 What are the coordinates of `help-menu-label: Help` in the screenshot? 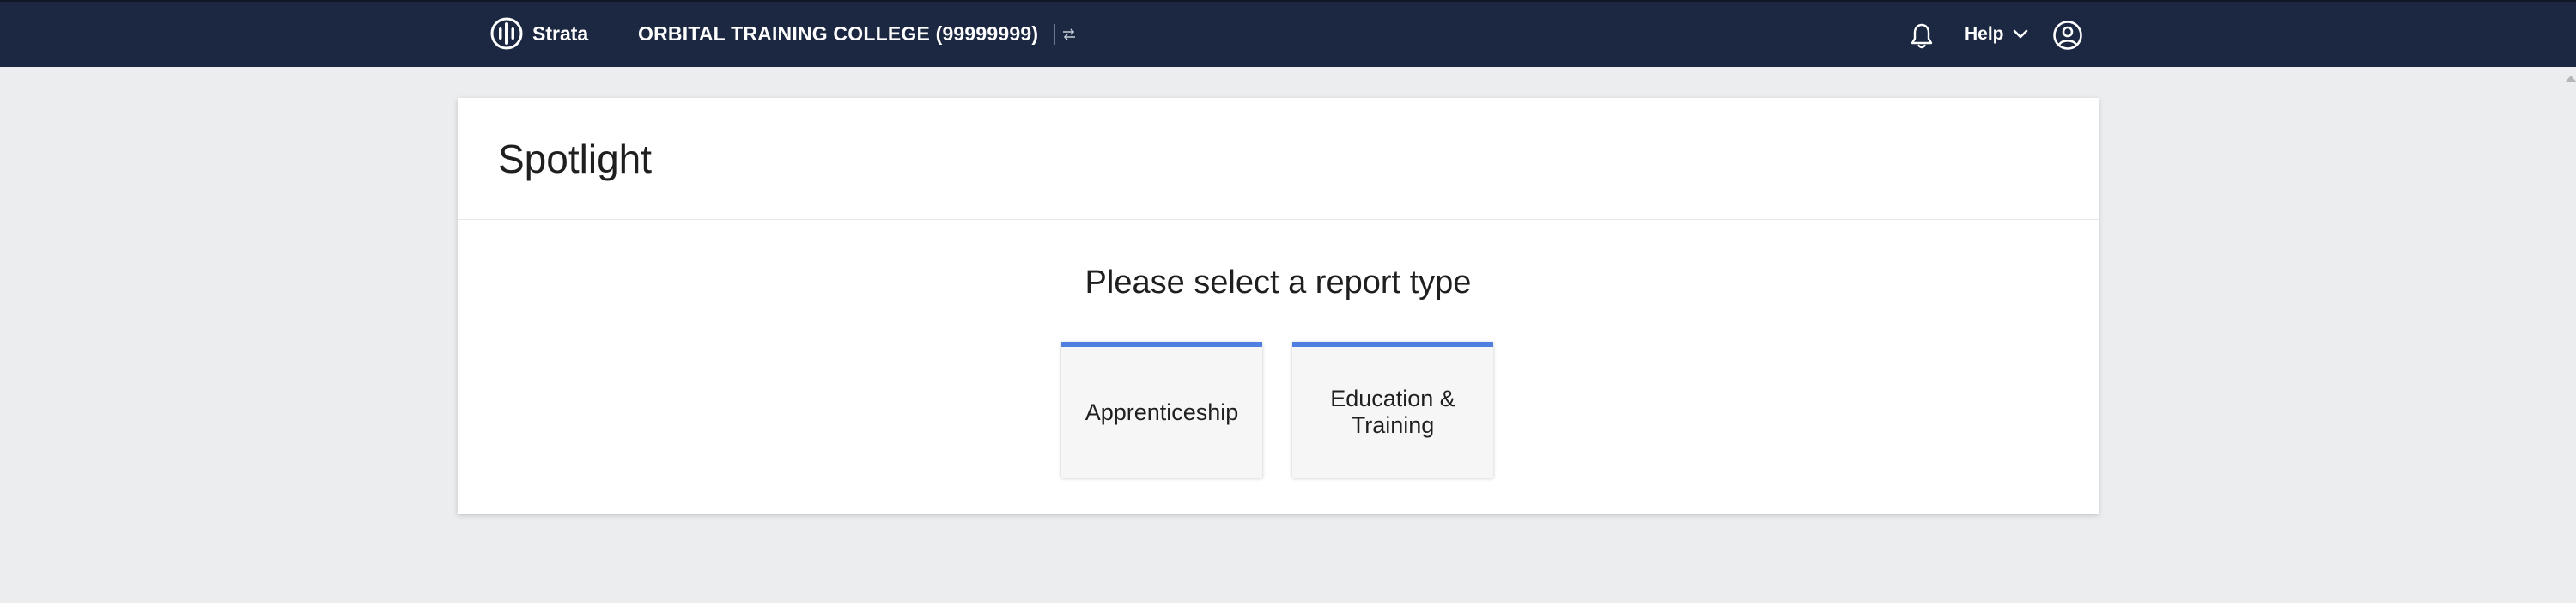 It's located at (1984, 34).